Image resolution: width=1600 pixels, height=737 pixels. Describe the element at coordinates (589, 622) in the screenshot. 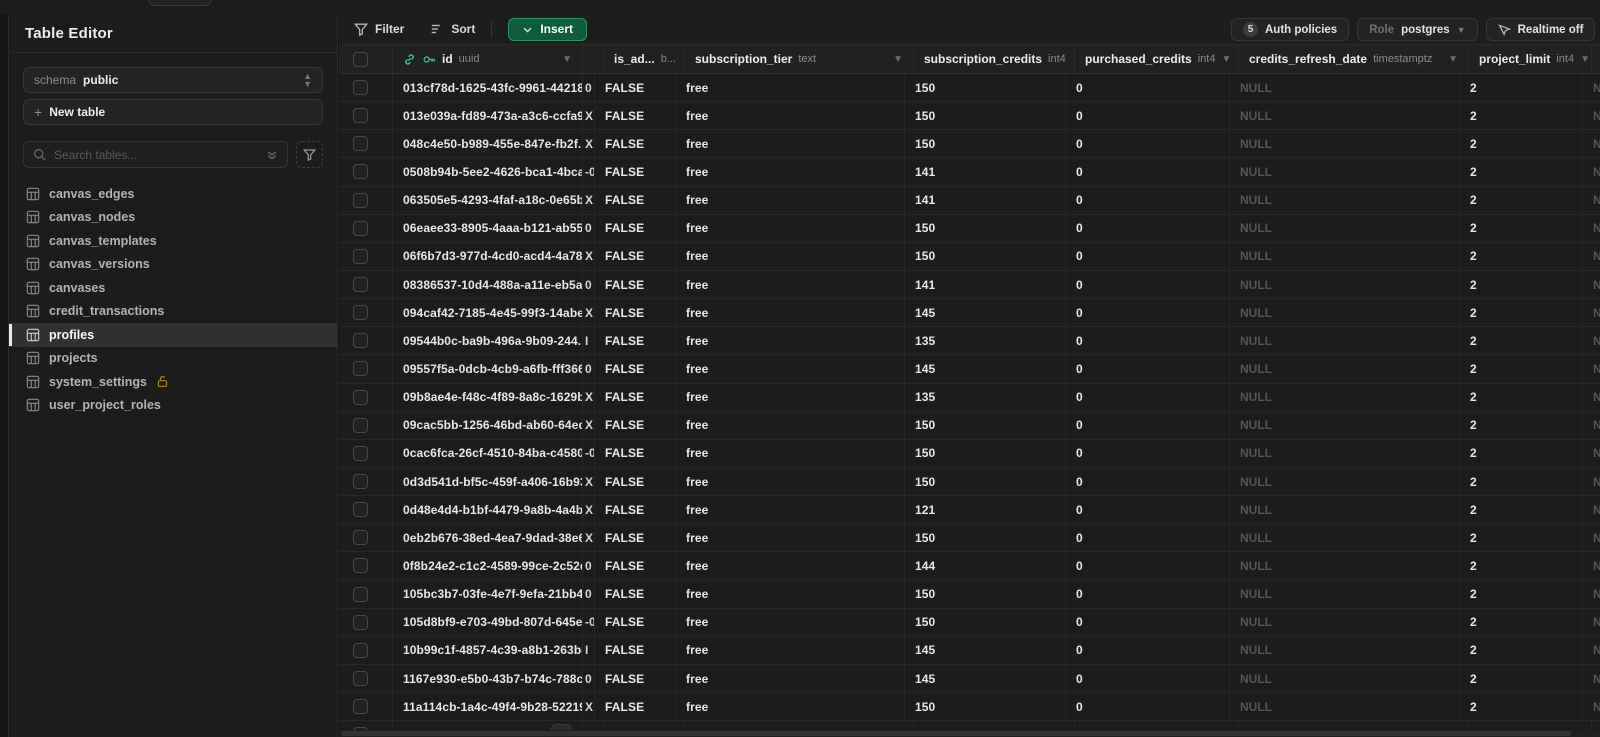

I see `cell-clipped: -0` at that location.